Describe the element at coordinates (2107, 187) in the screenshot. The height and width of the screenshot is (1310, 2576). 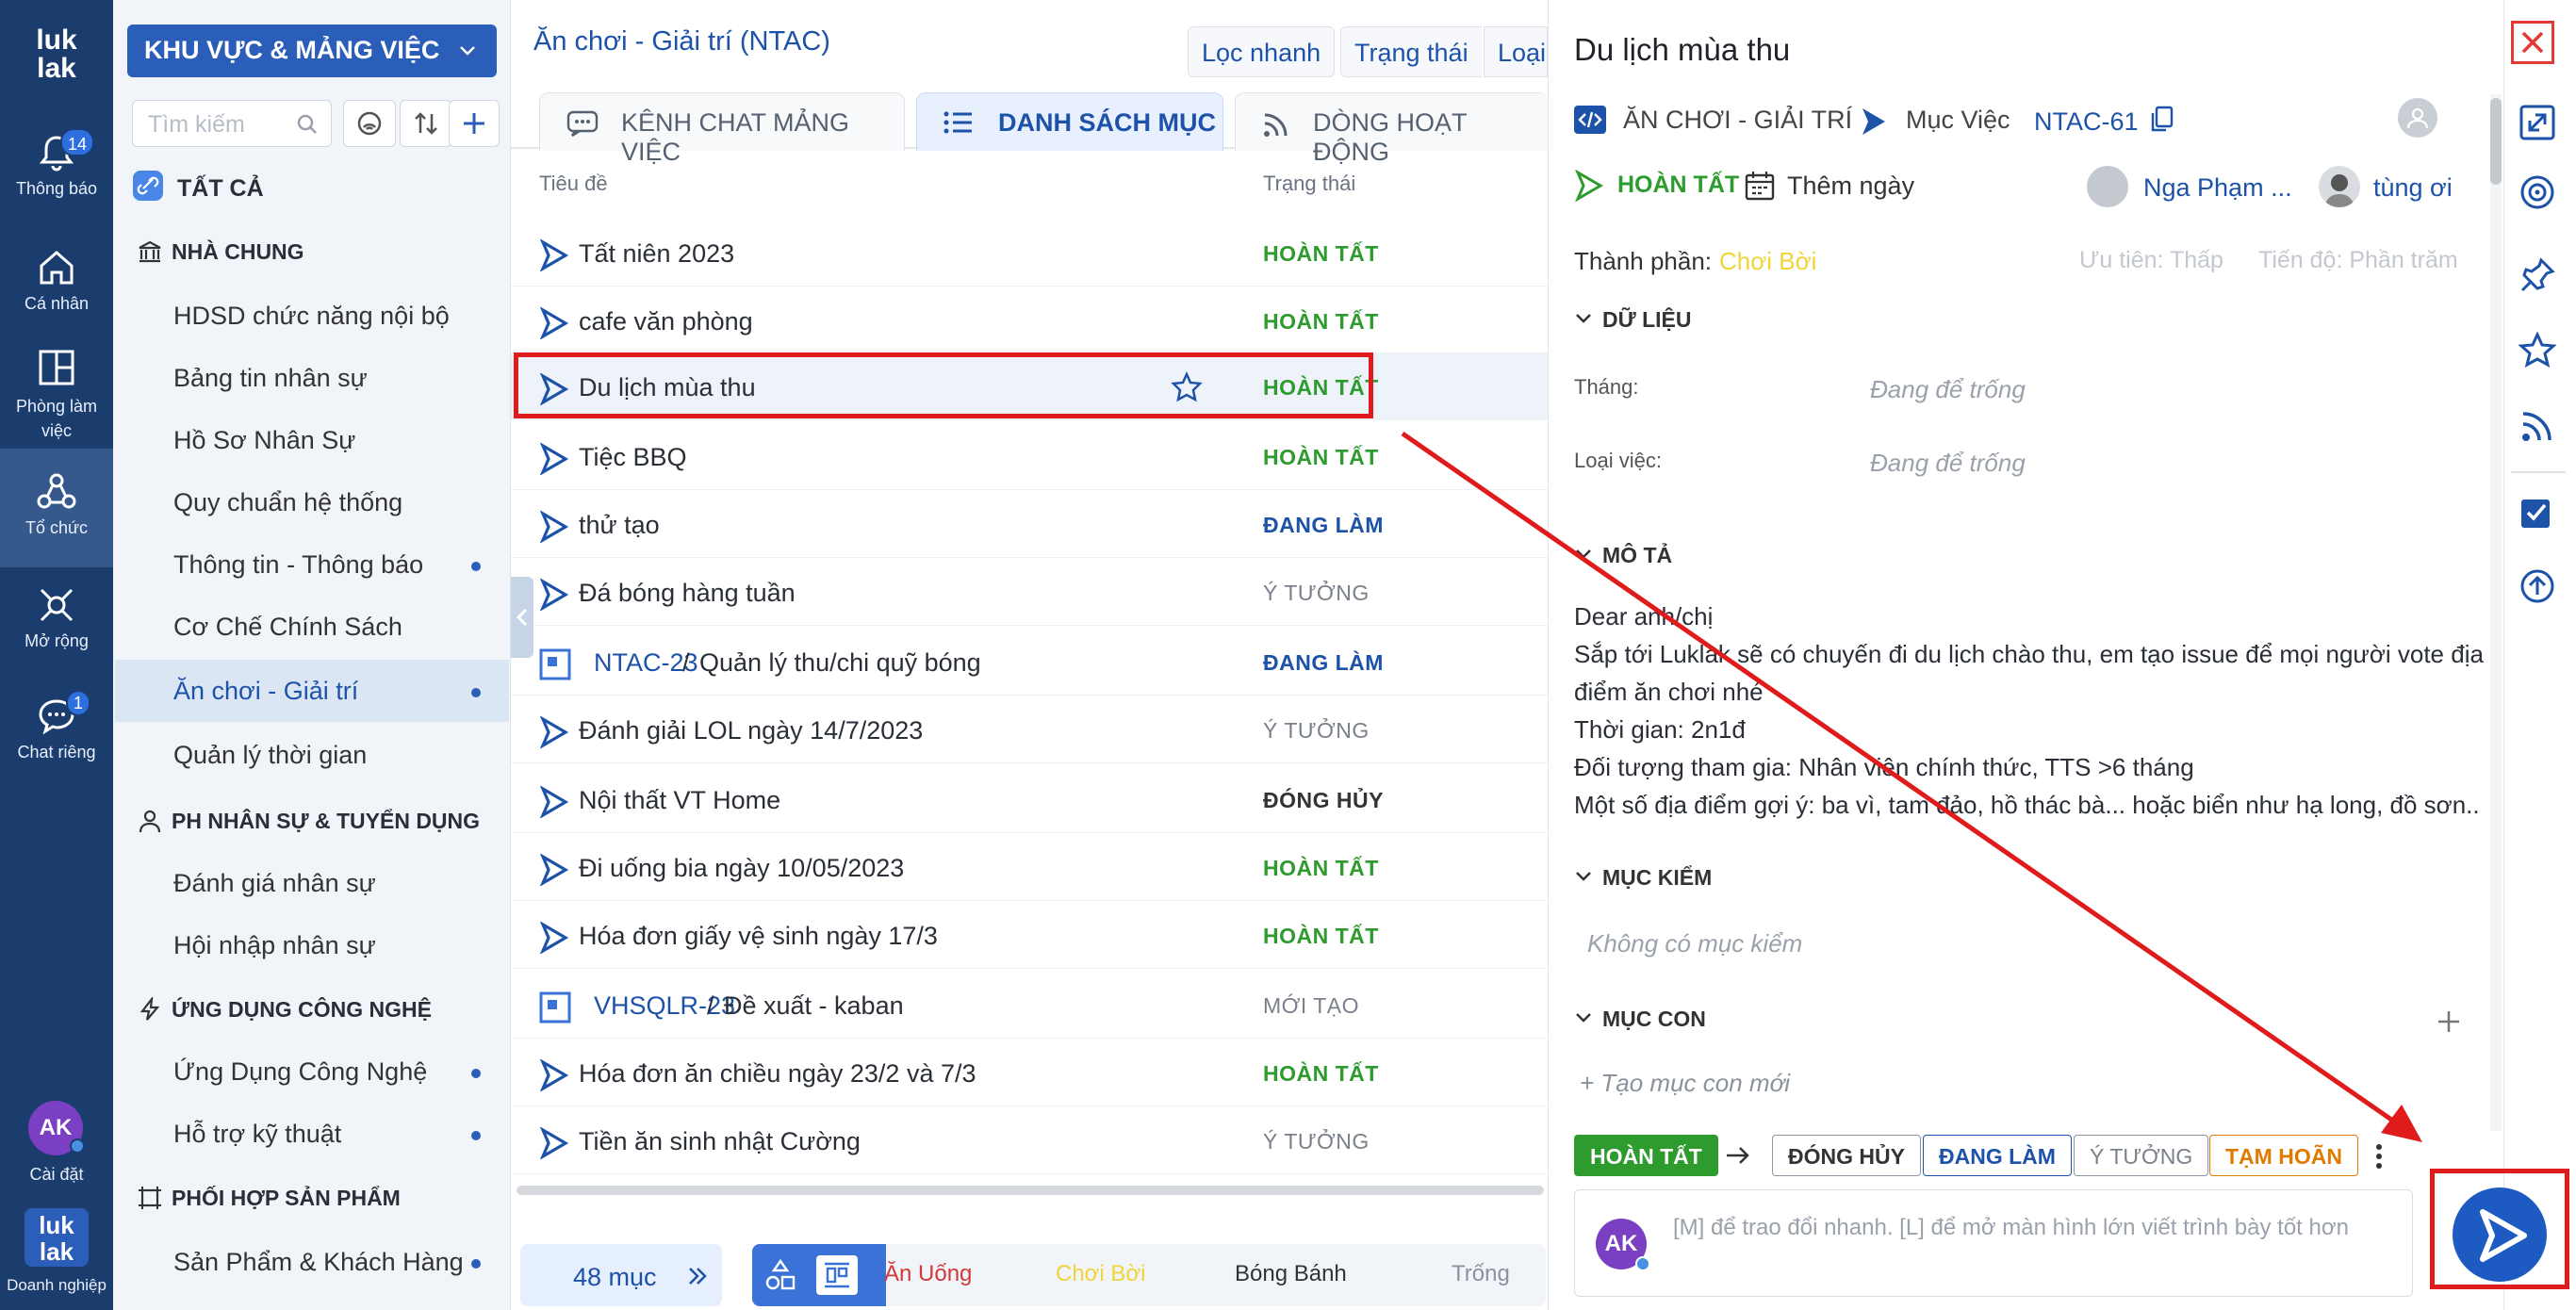
I see `assignee-avatar` at that location.